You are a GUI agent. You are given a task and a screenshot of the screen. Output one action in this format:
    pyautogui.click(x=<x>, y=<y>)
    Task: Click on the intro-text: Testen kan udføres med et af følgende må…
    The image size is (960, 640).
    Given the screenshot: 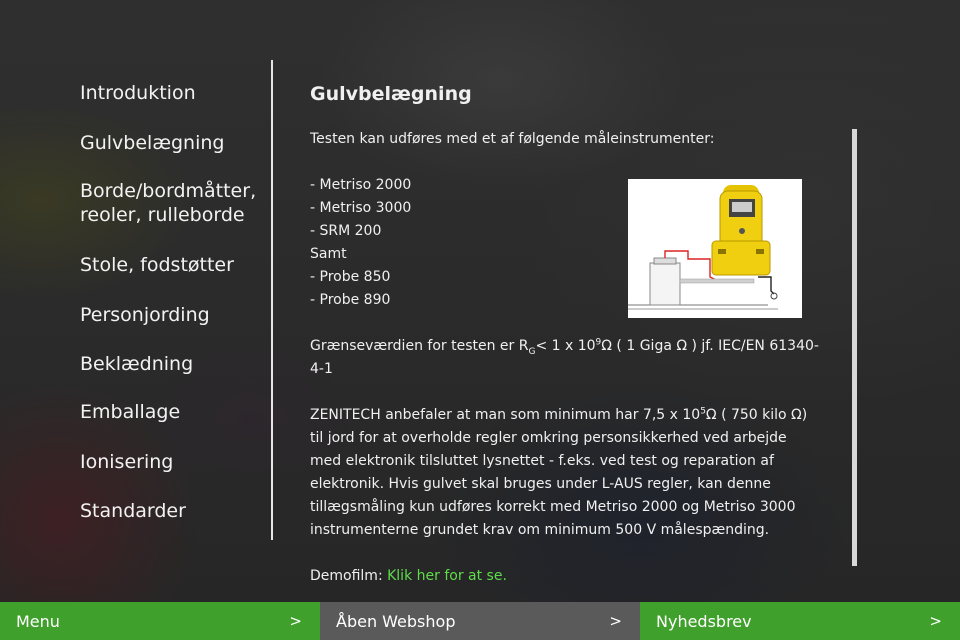 What is the action you would take?
    pyautogui.click(x=512, y=139)
    